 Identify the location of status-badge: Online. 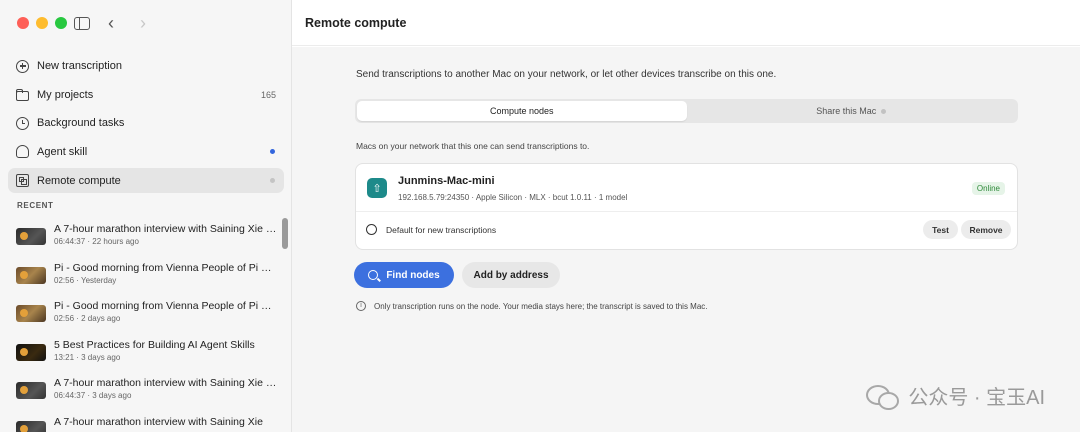
(988, 188).